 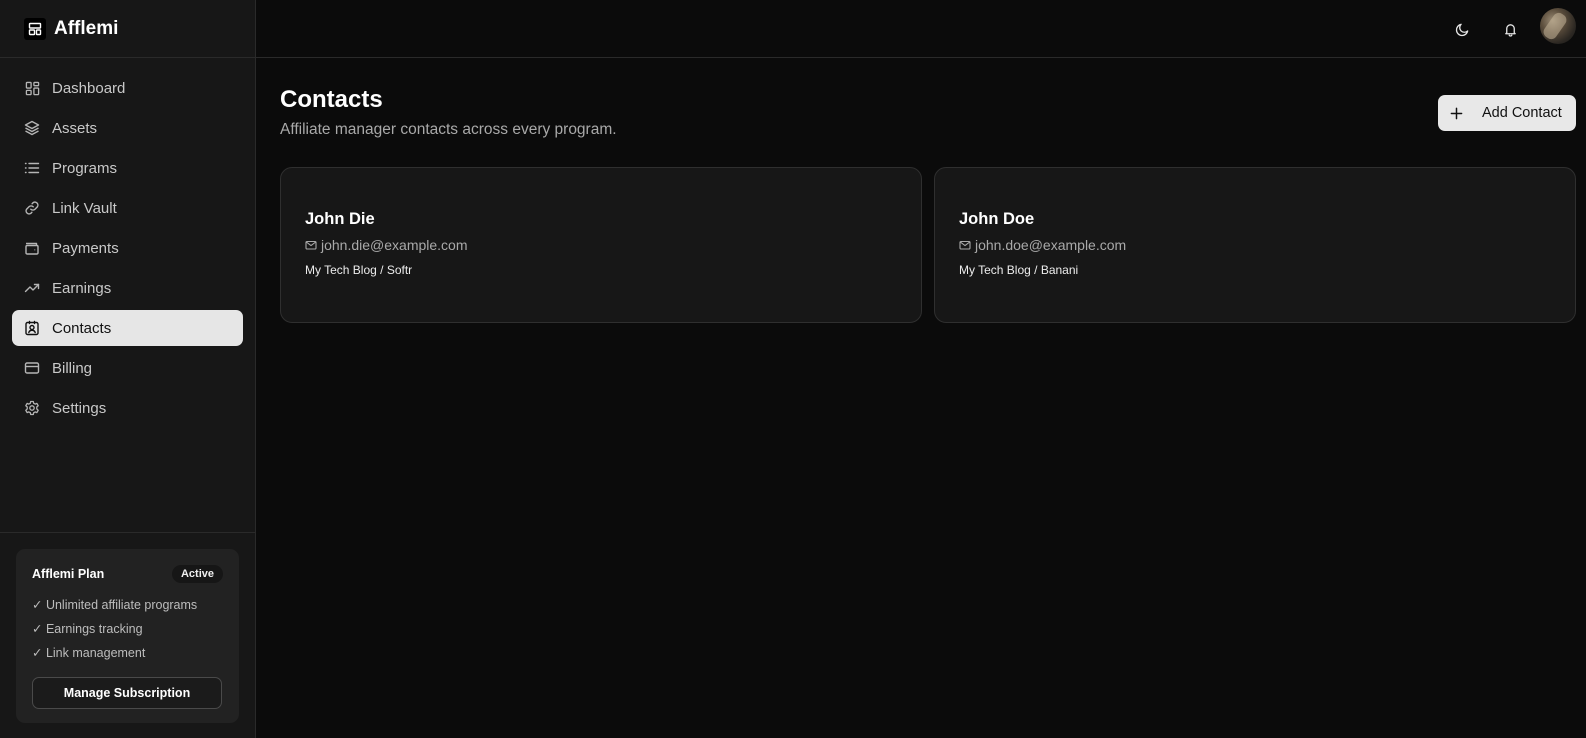 I want to click on sidebar-item-label: Billing, so click(x=72, y=368).